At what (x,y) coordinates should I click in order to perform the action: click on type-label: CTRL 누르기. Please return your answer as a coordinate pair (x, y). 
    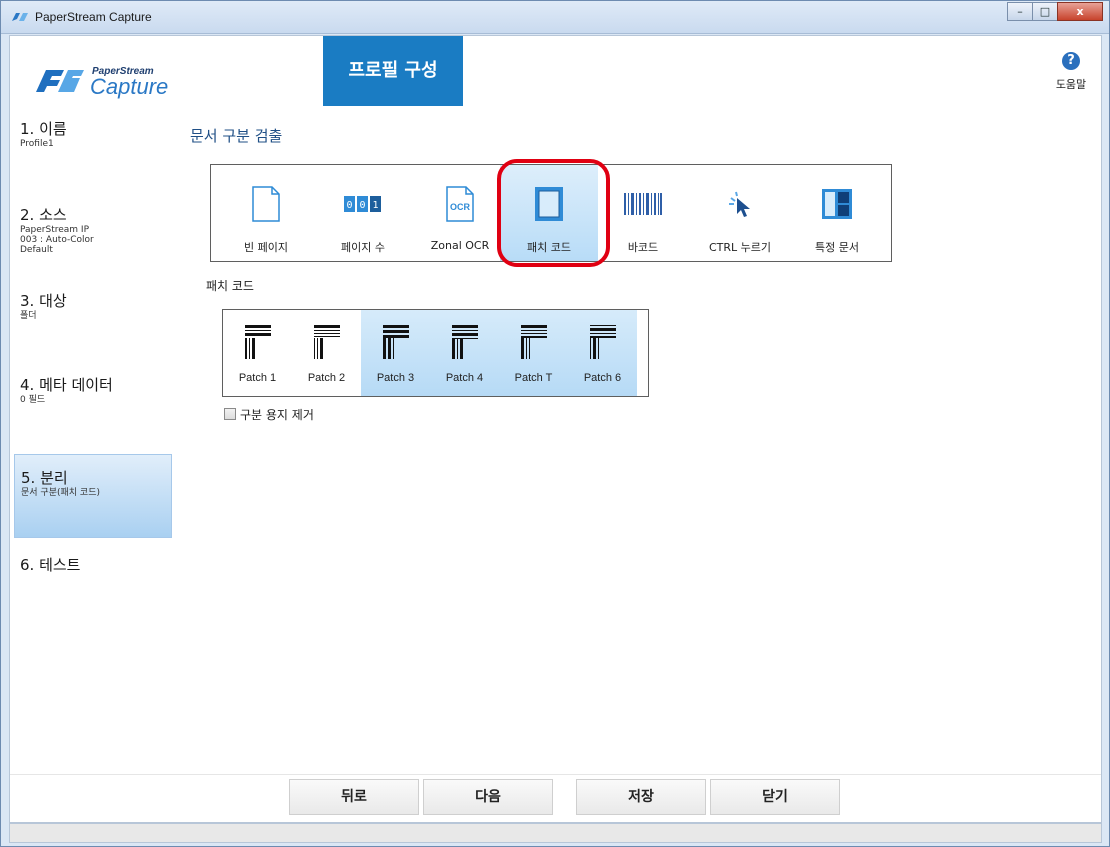
    Looking at the image, I should click on (740, 247).